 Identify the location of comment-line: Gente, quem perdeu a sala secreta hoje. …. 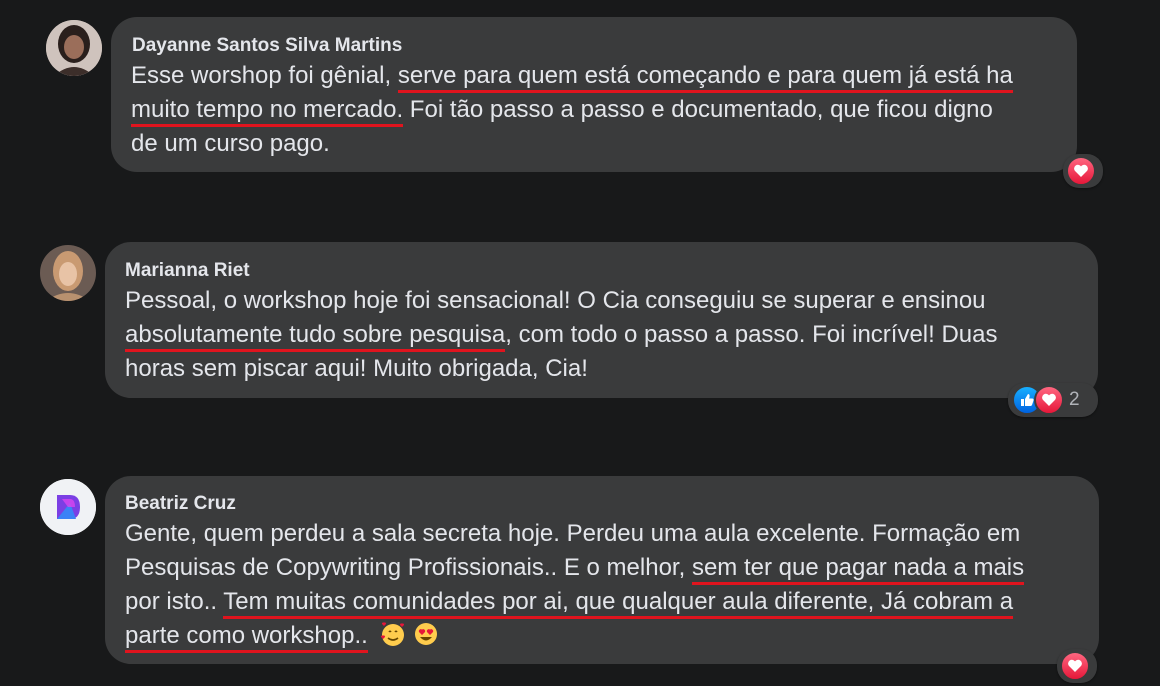
(574, 534).